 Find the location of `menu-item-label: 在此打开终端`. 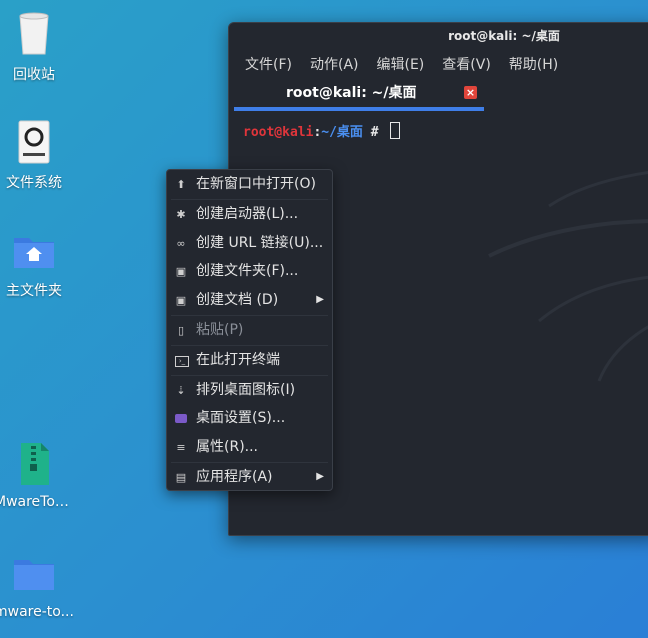

menu-item-label: 在此打开终端 is located at coordinates (238, 359).